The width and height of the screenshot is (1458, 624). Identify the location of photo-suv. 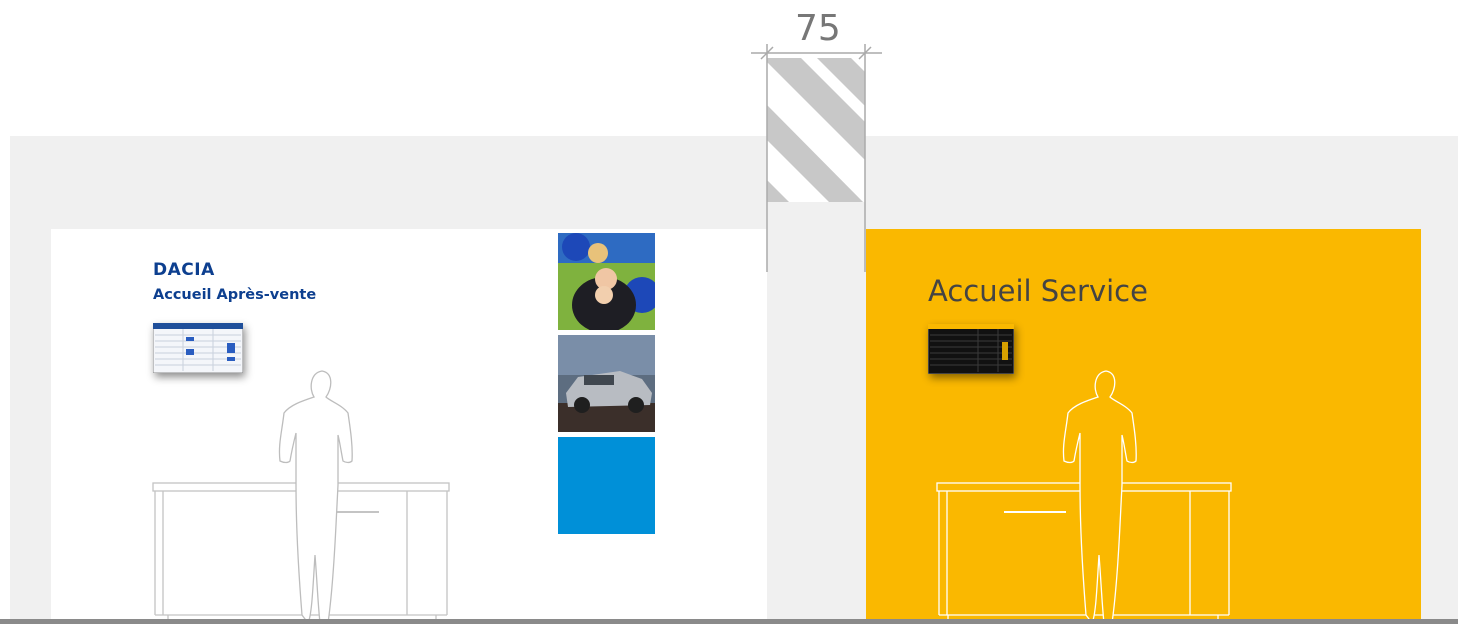
(606, 383).